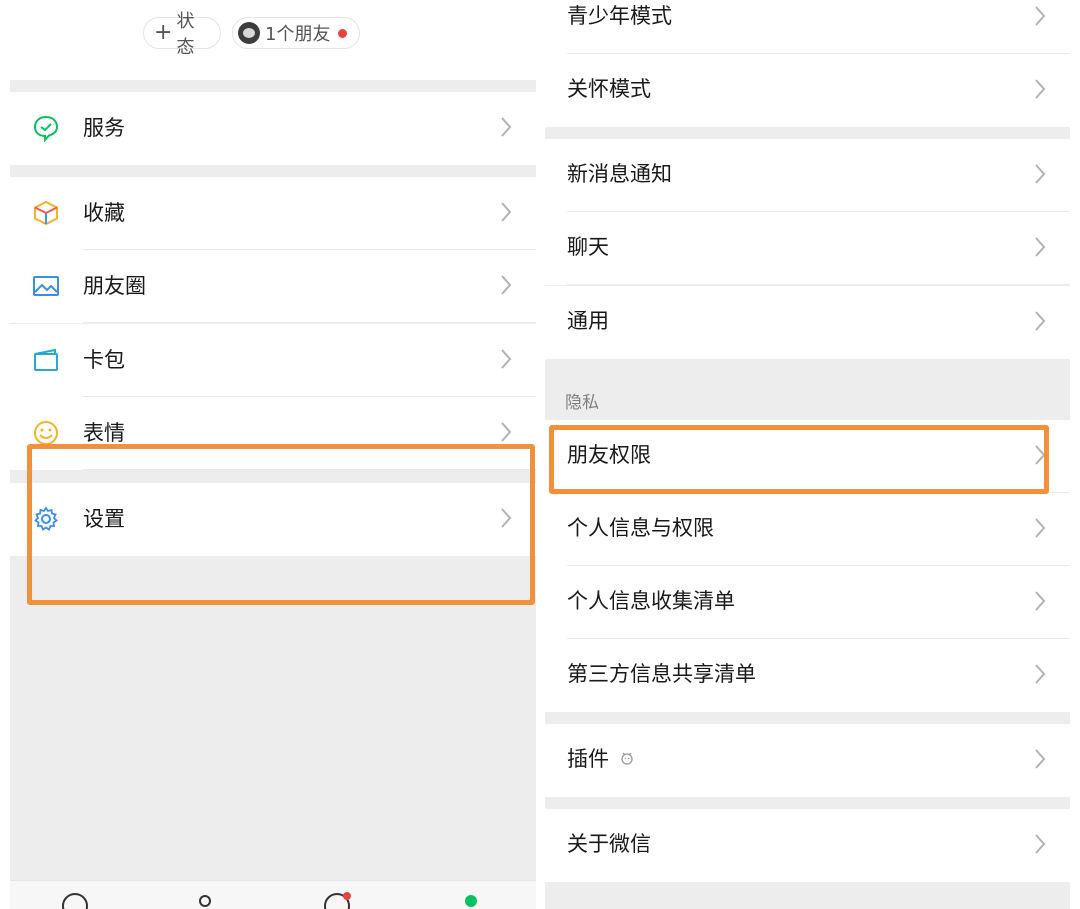  I want to click on settings-item-label: 关于微信, so click(609, 844).